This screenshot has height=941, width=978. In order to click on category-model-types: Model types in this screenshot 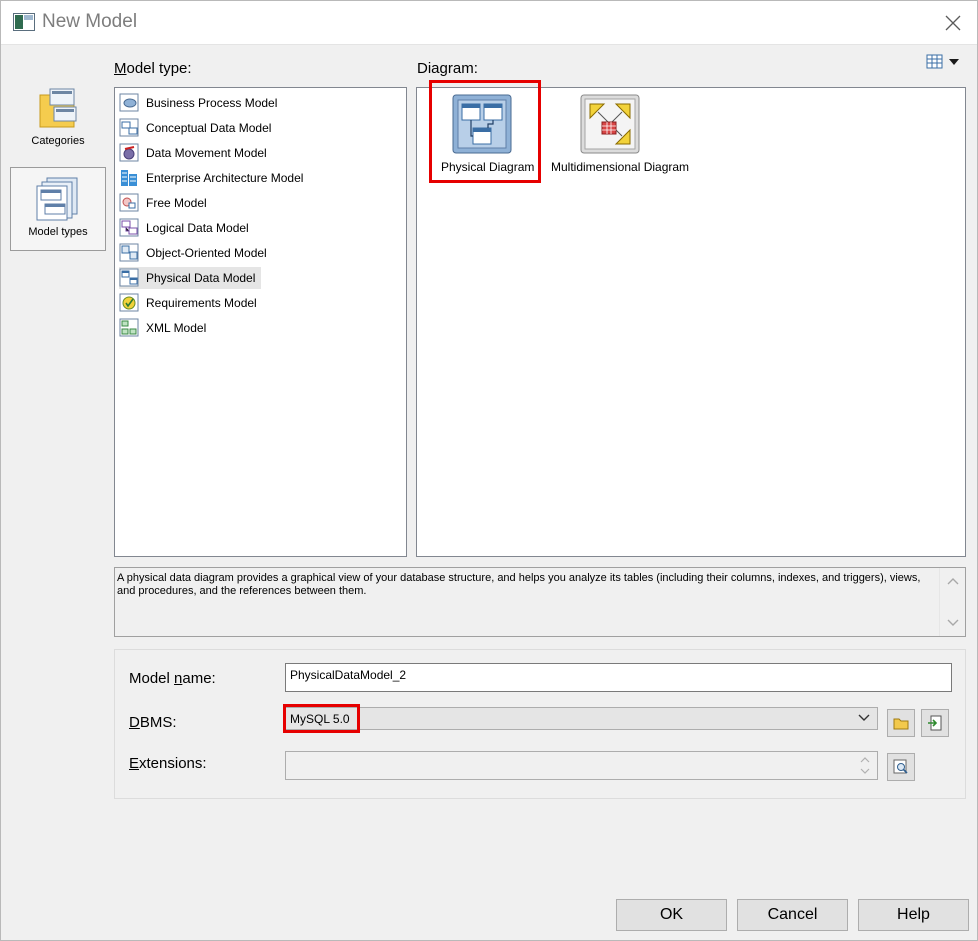, I will do `click(58, 209)`.